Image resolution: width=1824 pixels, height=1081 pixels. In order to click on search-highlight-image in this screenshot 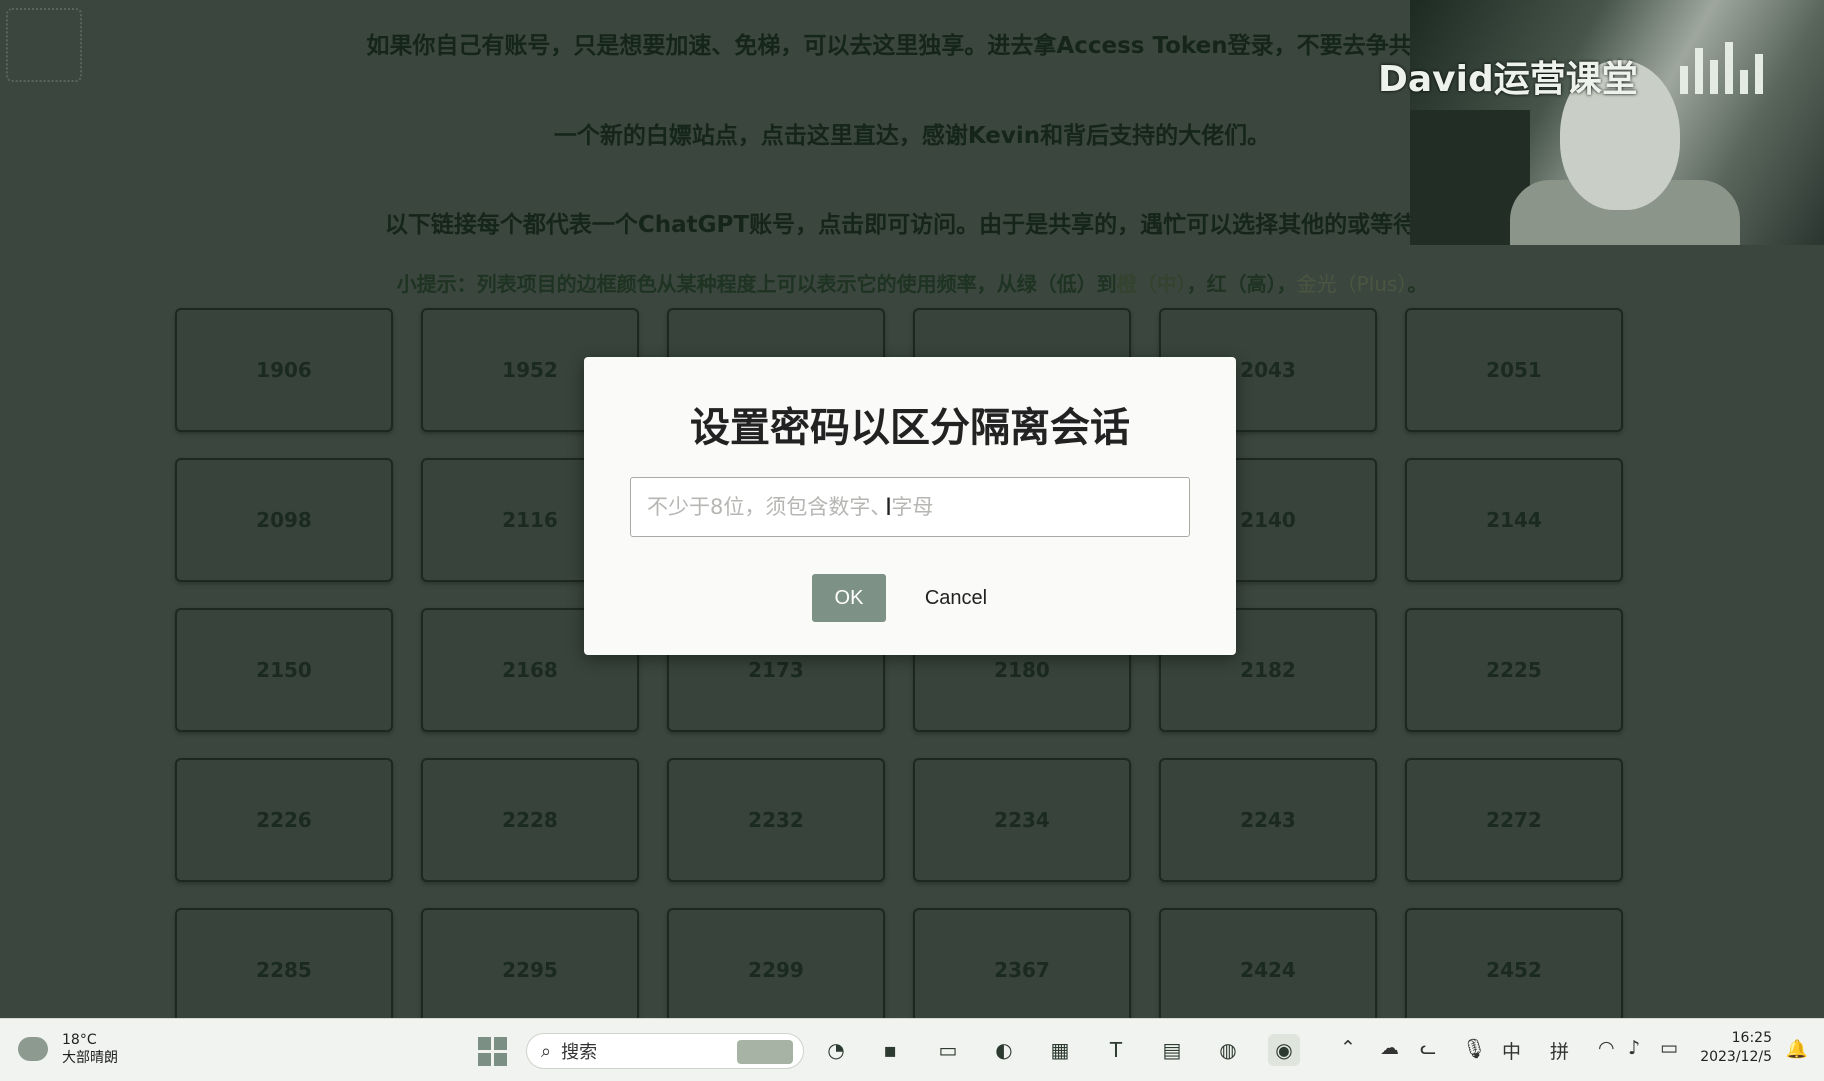, I will do `click(765, 1052)`.